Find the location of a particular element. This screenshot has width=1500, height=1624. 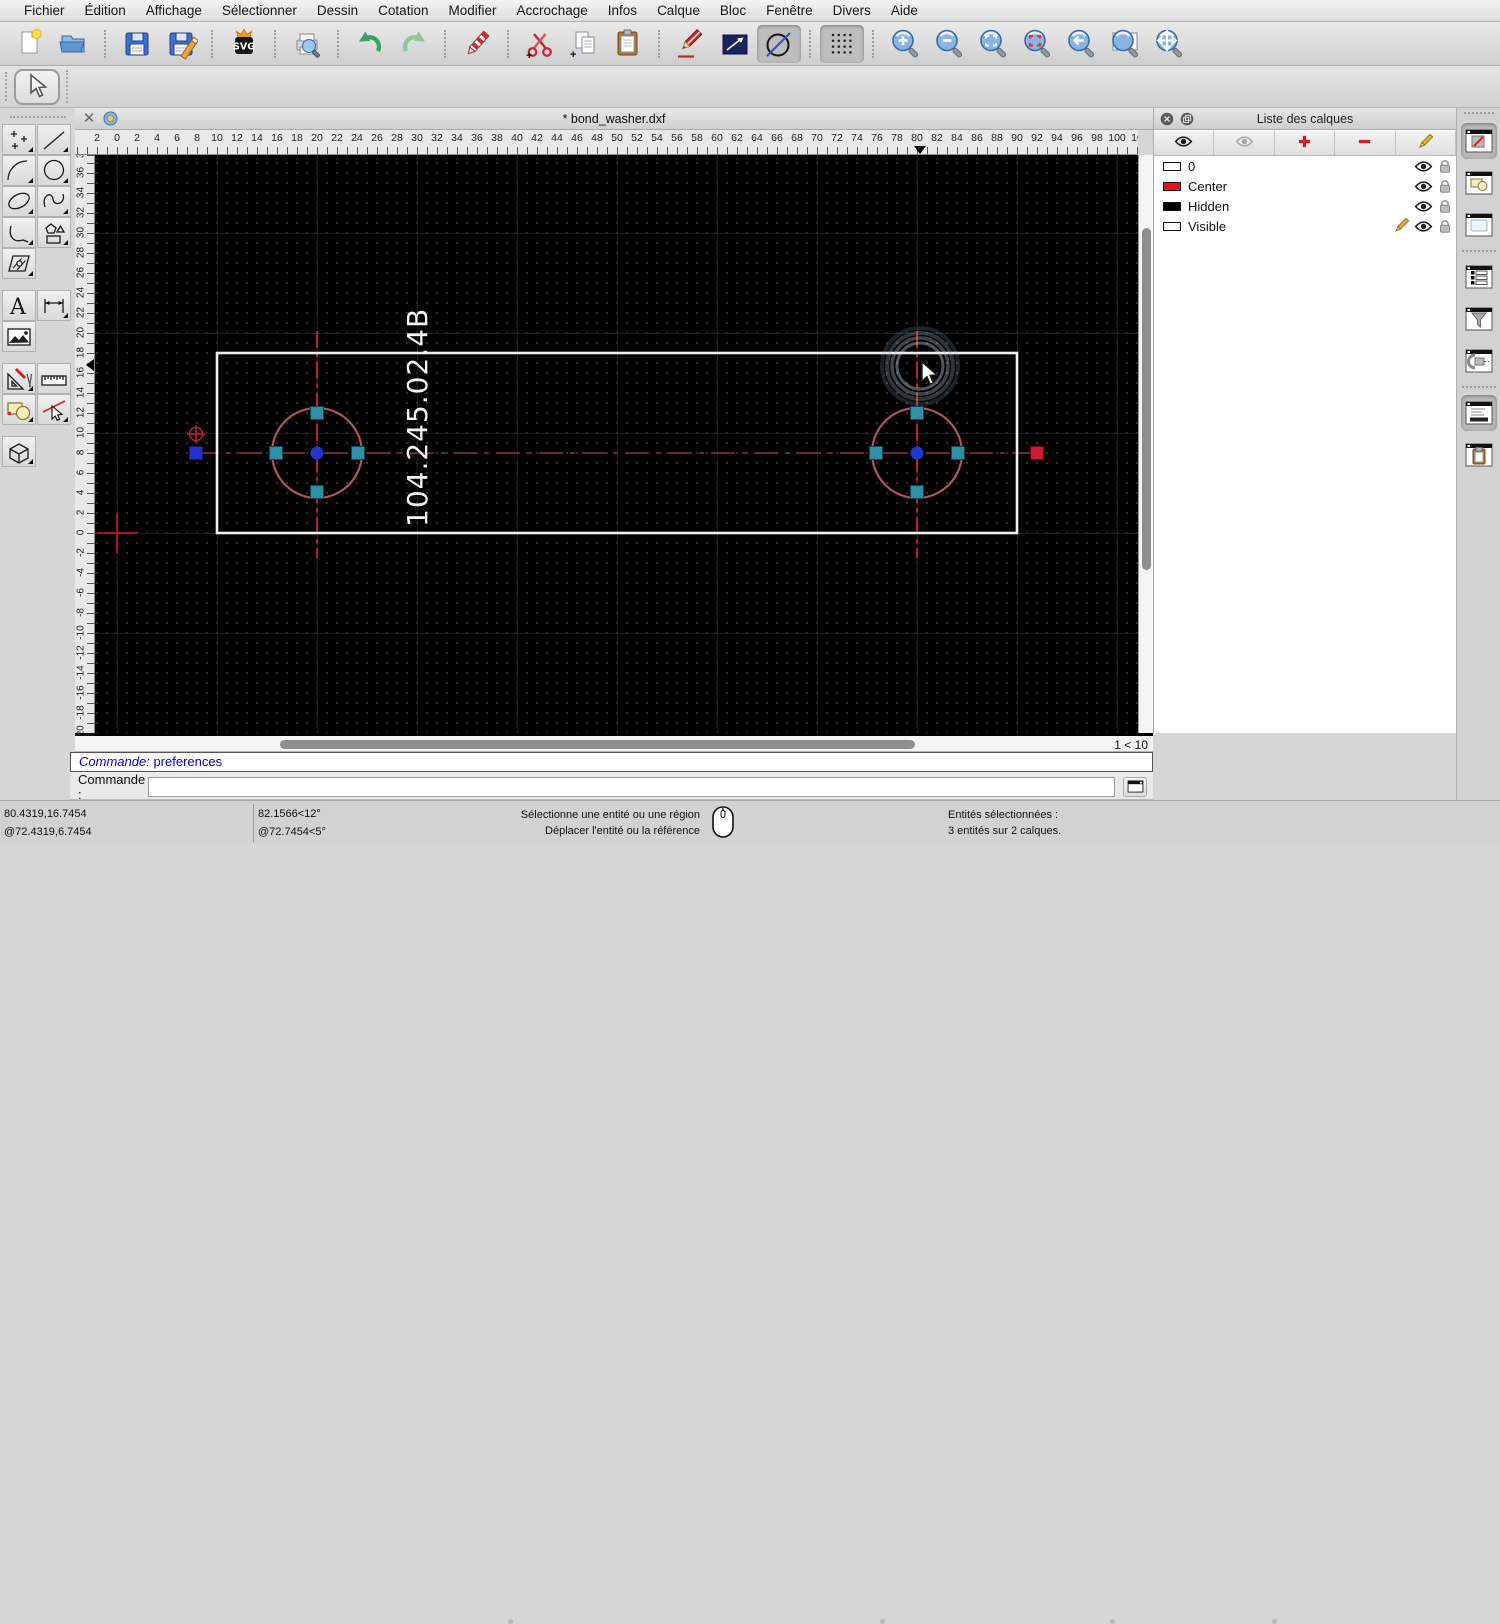

menu-fichier: Fichier is located at coordinates (44, 10).